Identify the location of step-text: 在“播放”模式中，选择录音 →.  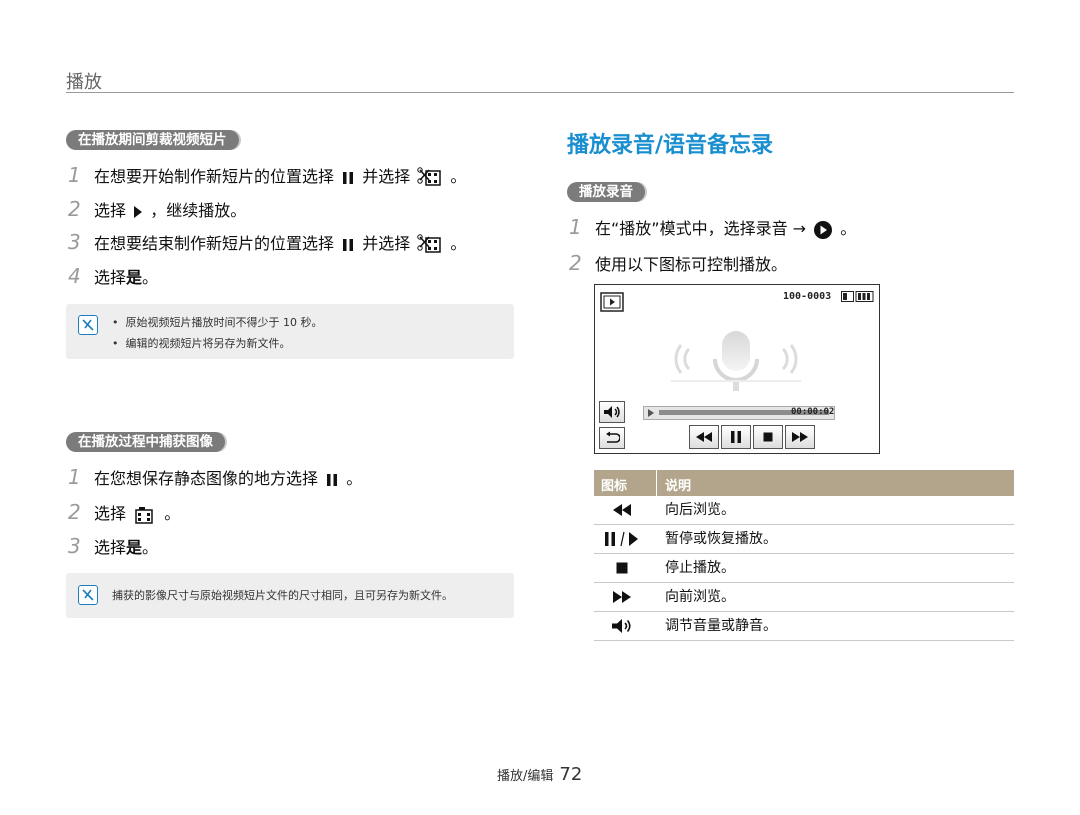
(701, 228).